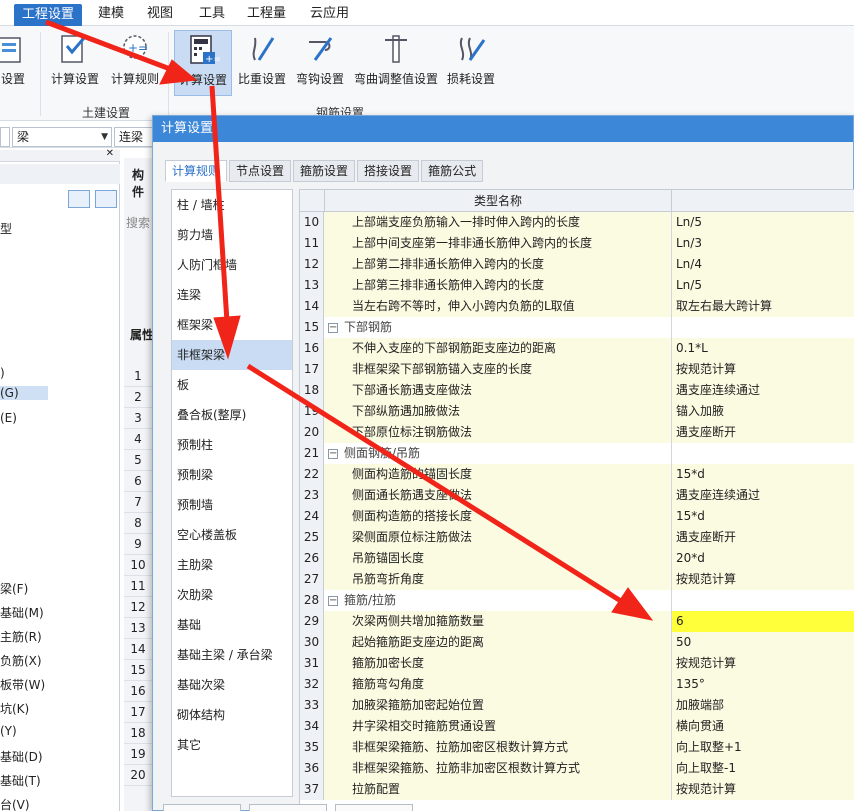 This screenshot has height=811, width=854. What do you see at coordinates (763, 411) in the screenshot?
I see `setting-value: 锚入加腋` at bounding box center [763, 411].